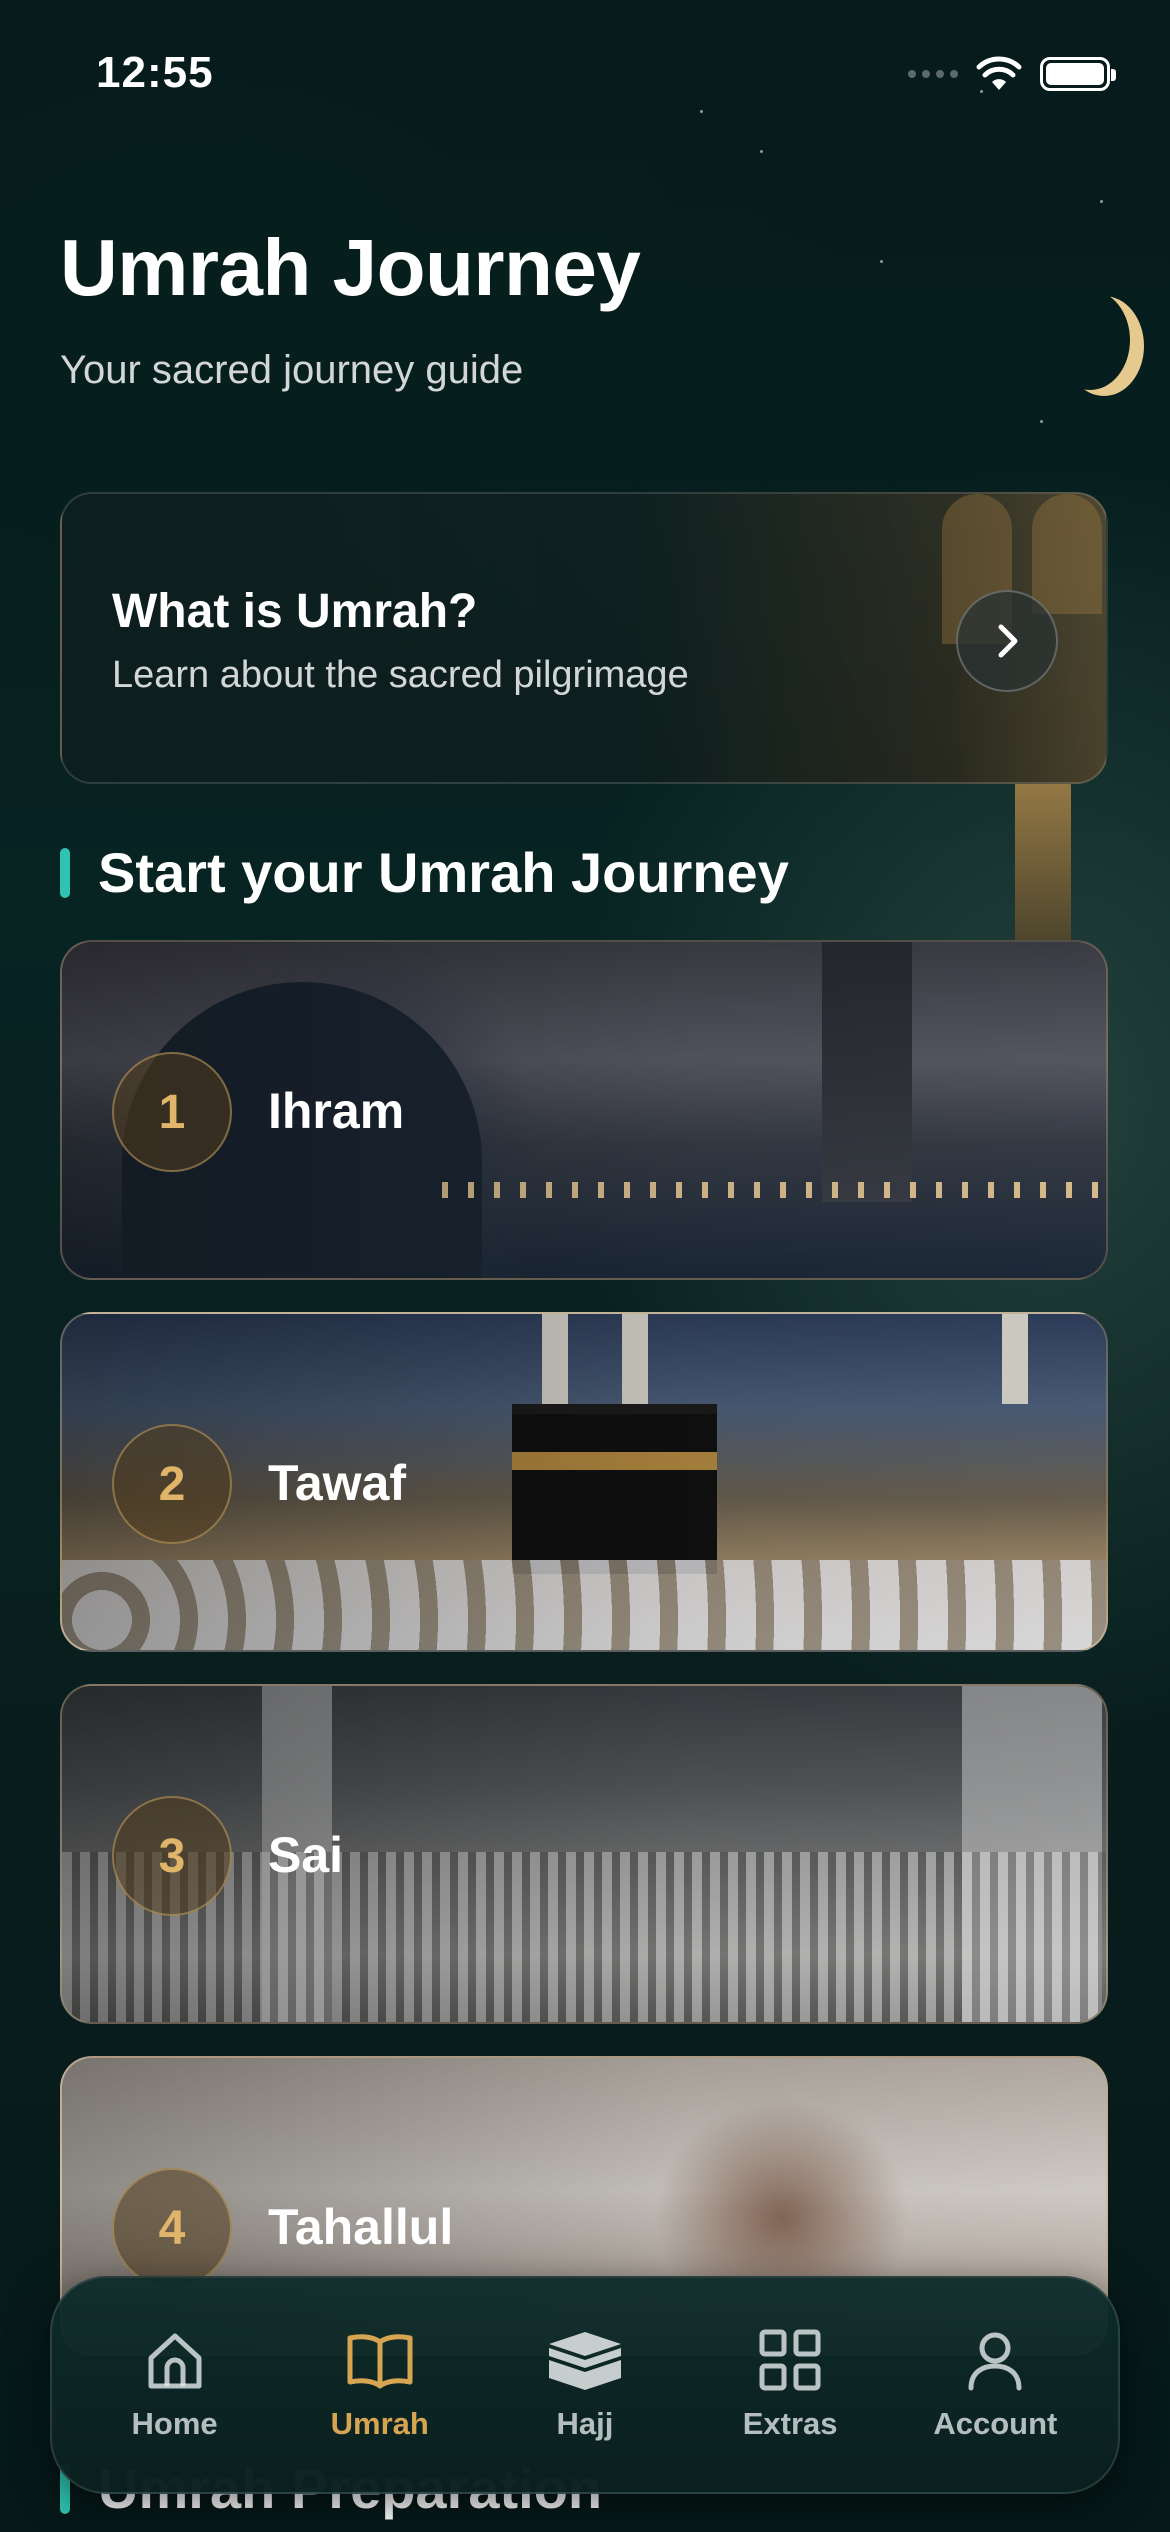 Image resolution: width=1170 pixels, height=2532 pixels. Describe the element at coordinates (400, 675) in the screenshot. I see `info-card-subtitle: Learn about the sacred pilgrimage` at that location.